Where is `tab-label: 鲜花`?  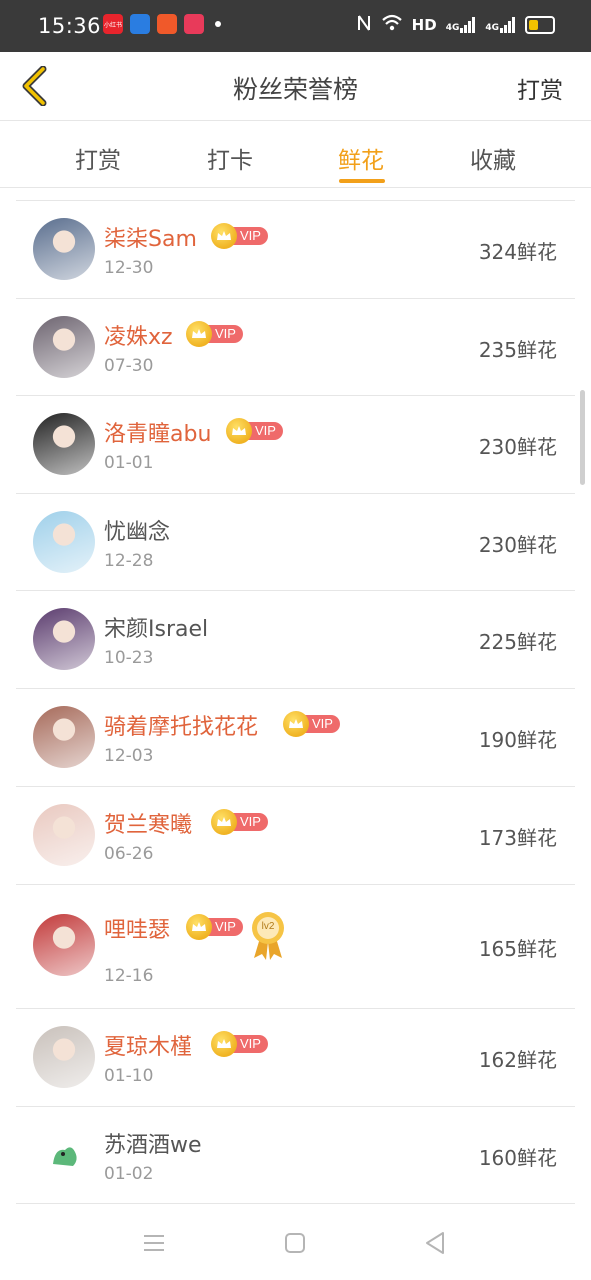
tab-label: 鲜花 is located at coordinates (361, 161).